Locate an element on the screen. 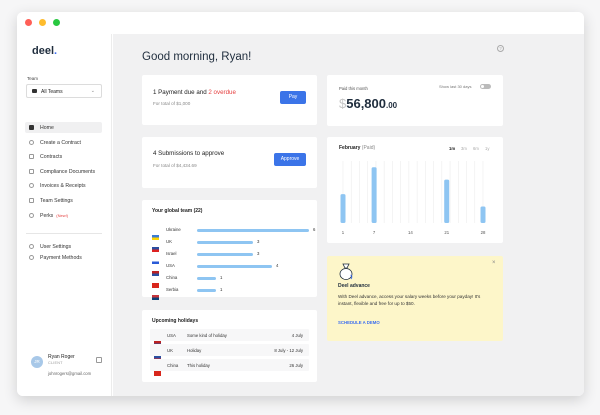 This screenshot has height=415, width=600. holiday-date: 26 July is located at coordinates (296, 365).